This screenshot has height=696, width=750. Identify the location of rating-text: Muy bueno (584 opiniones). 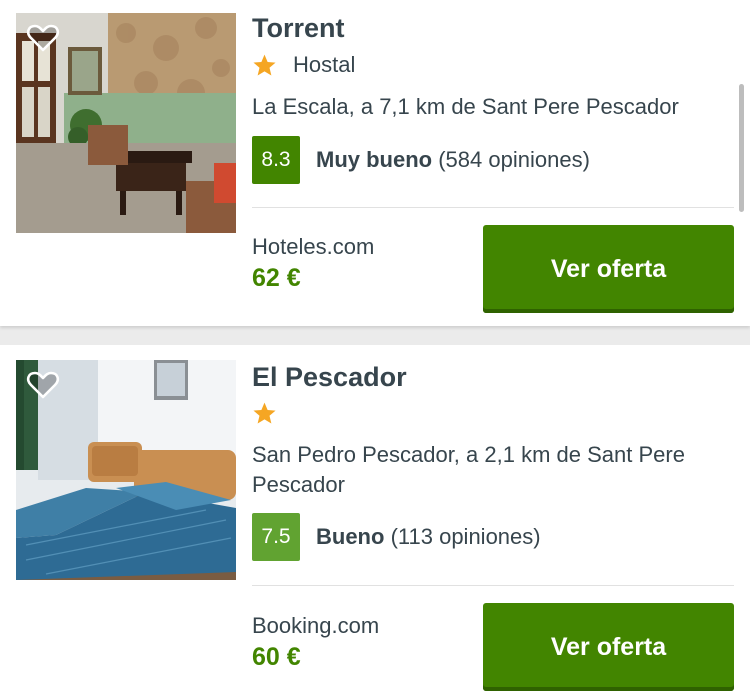
(453, 160).